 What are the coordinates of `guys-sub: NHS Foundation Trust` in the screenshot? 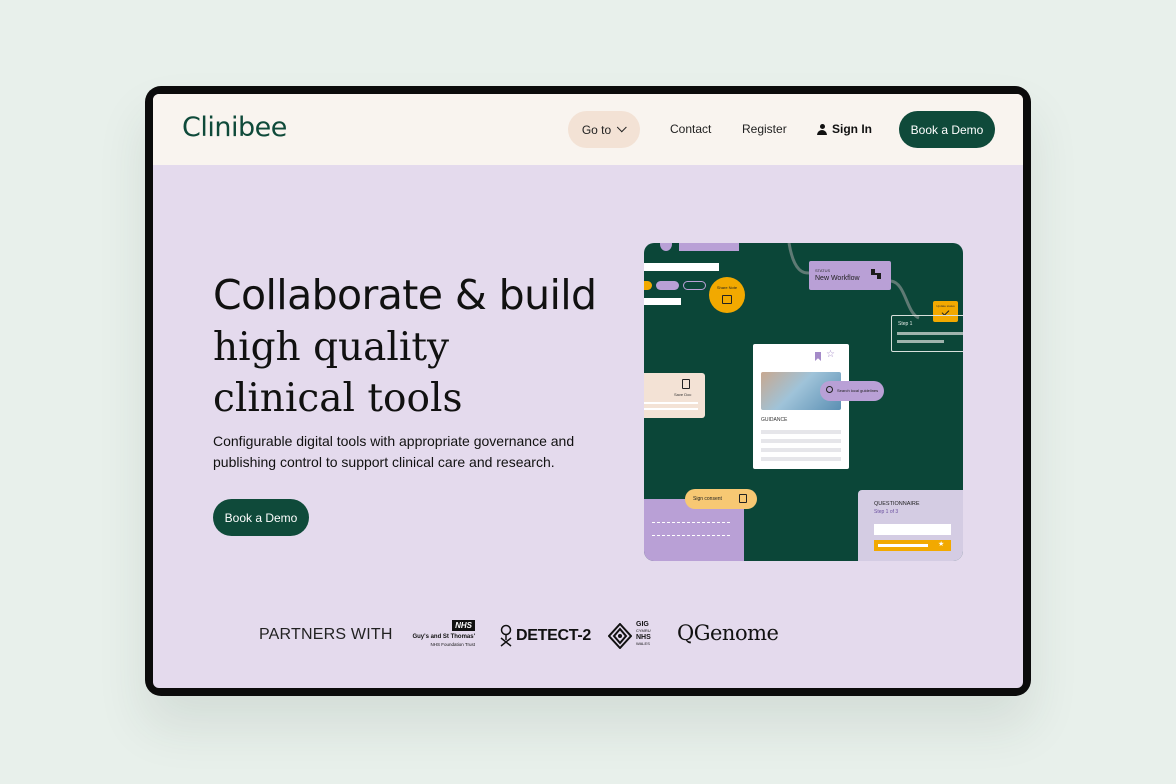 It's located at (452, 644).